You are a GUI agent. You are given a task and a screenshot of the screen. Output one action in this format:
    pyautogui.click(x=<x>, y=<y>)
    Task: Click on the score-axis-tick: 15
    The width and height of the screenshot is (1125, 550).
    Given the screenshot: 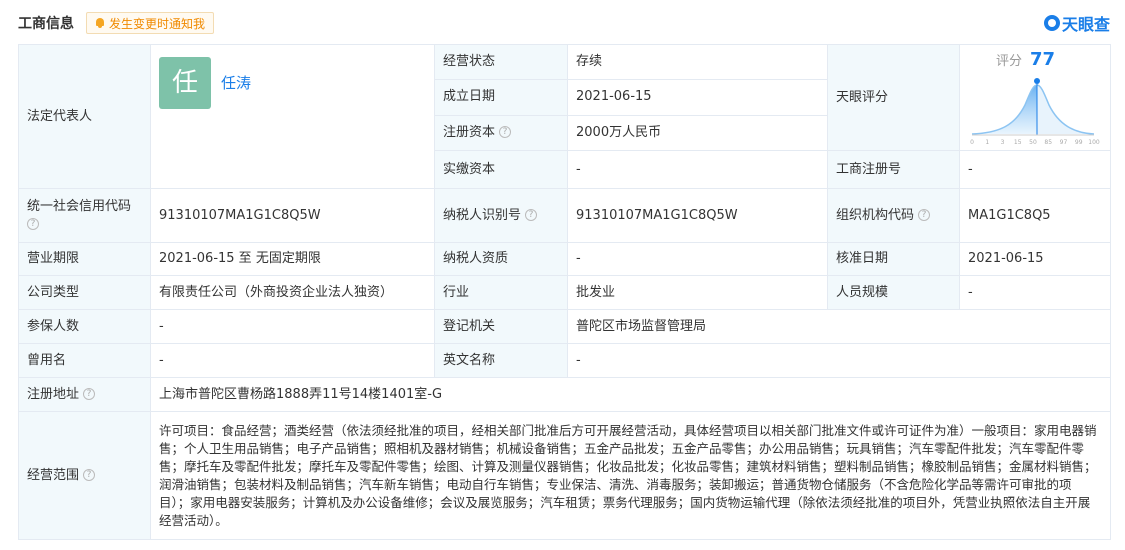 What is the action you would take?
    pyautogui.click(x=1018, y=142)
    